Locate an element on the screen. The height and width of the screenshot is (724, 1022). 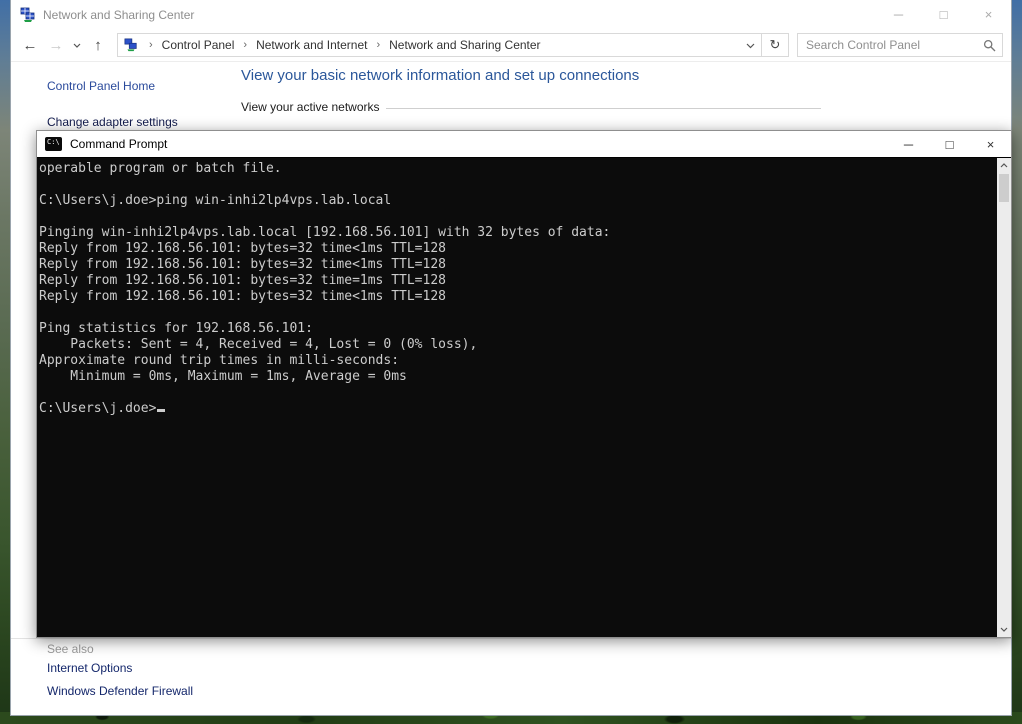
cmd-titlebar: C:\ Command Prompt ─ □ × is located at coordinates (524, 144).